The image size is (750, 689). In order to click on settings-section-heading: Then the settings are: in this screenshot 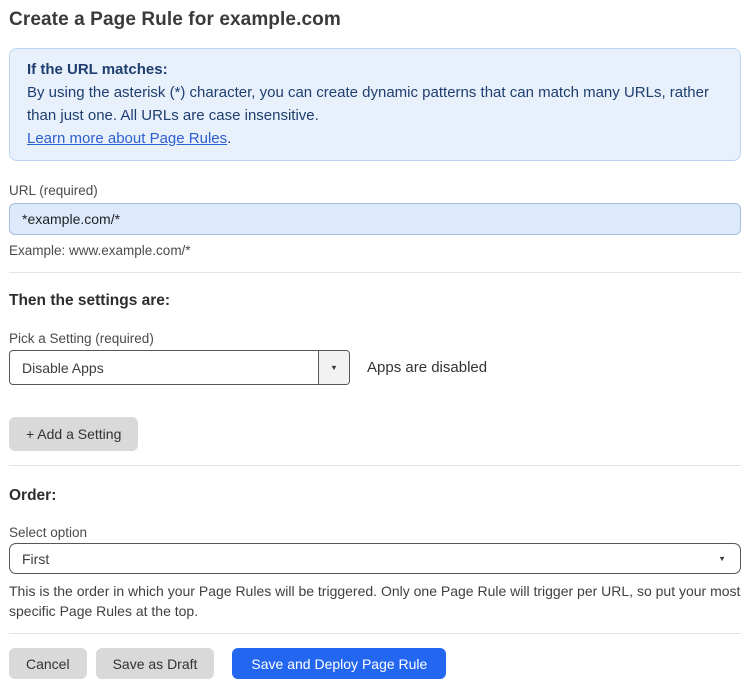, I will do `click(90, 300)`.